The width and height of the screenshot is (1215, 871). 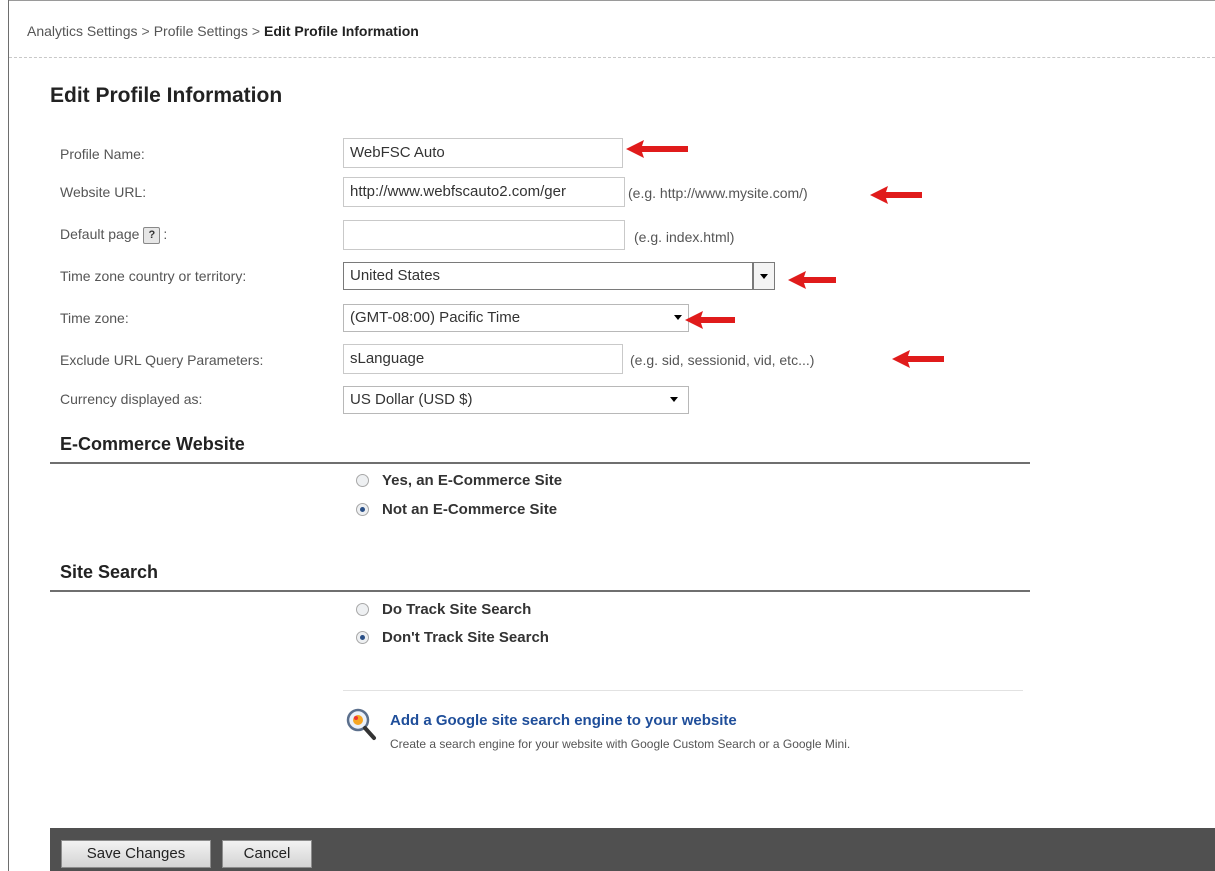 I want to click on default-page-label-colon: :, so click(x=165, y=234).